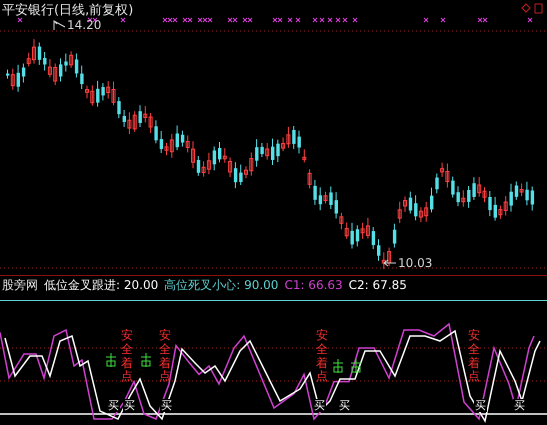 This screenshot has height=425, width=547. What do you see at coordinates (526, 8) in the screenshot?
I see `diamond-icon` at bounding box center [526, 8].